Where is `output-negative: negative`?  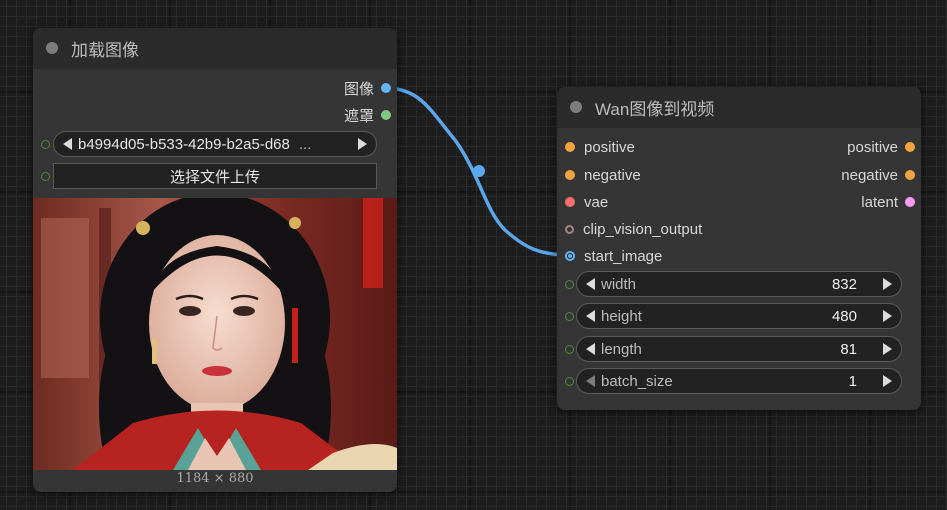 output-negative: negative is located at coordinates (878, 175).